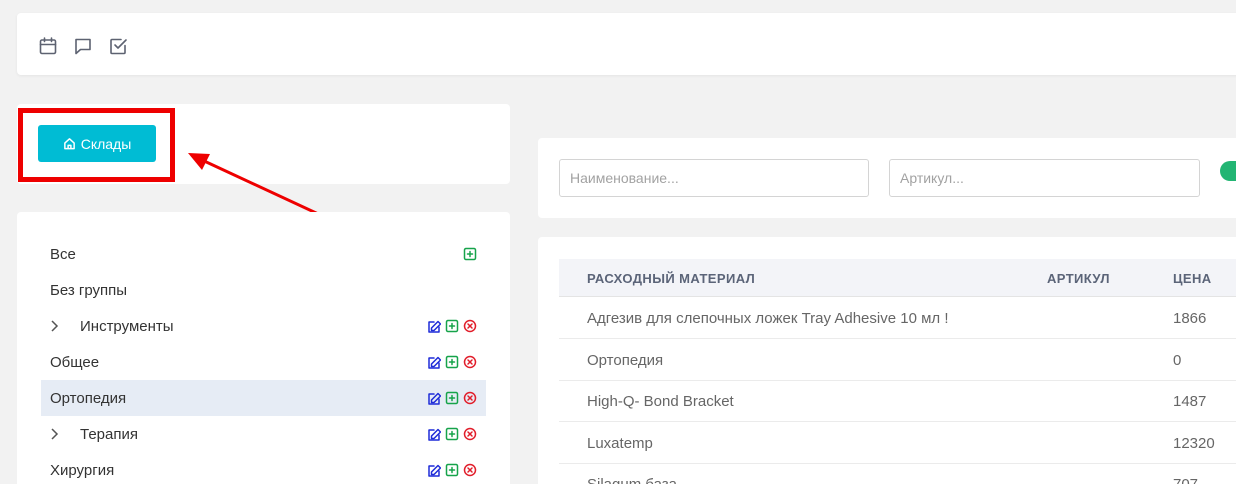  Describe the element at coordinates (897, 474) in the screenshot. I see `table-row: Silagum база 707` at that location.